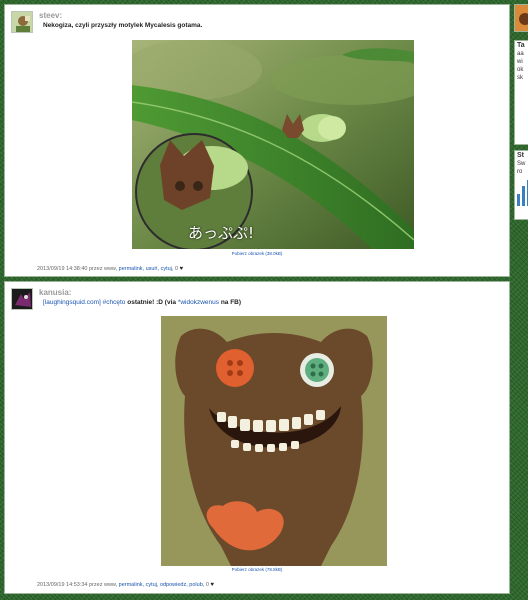 The width and height of the screenshot is (528, 600). Describe the element at coordinates (521, 78) in the screenshot. I see `widget-line: sk` at that location.